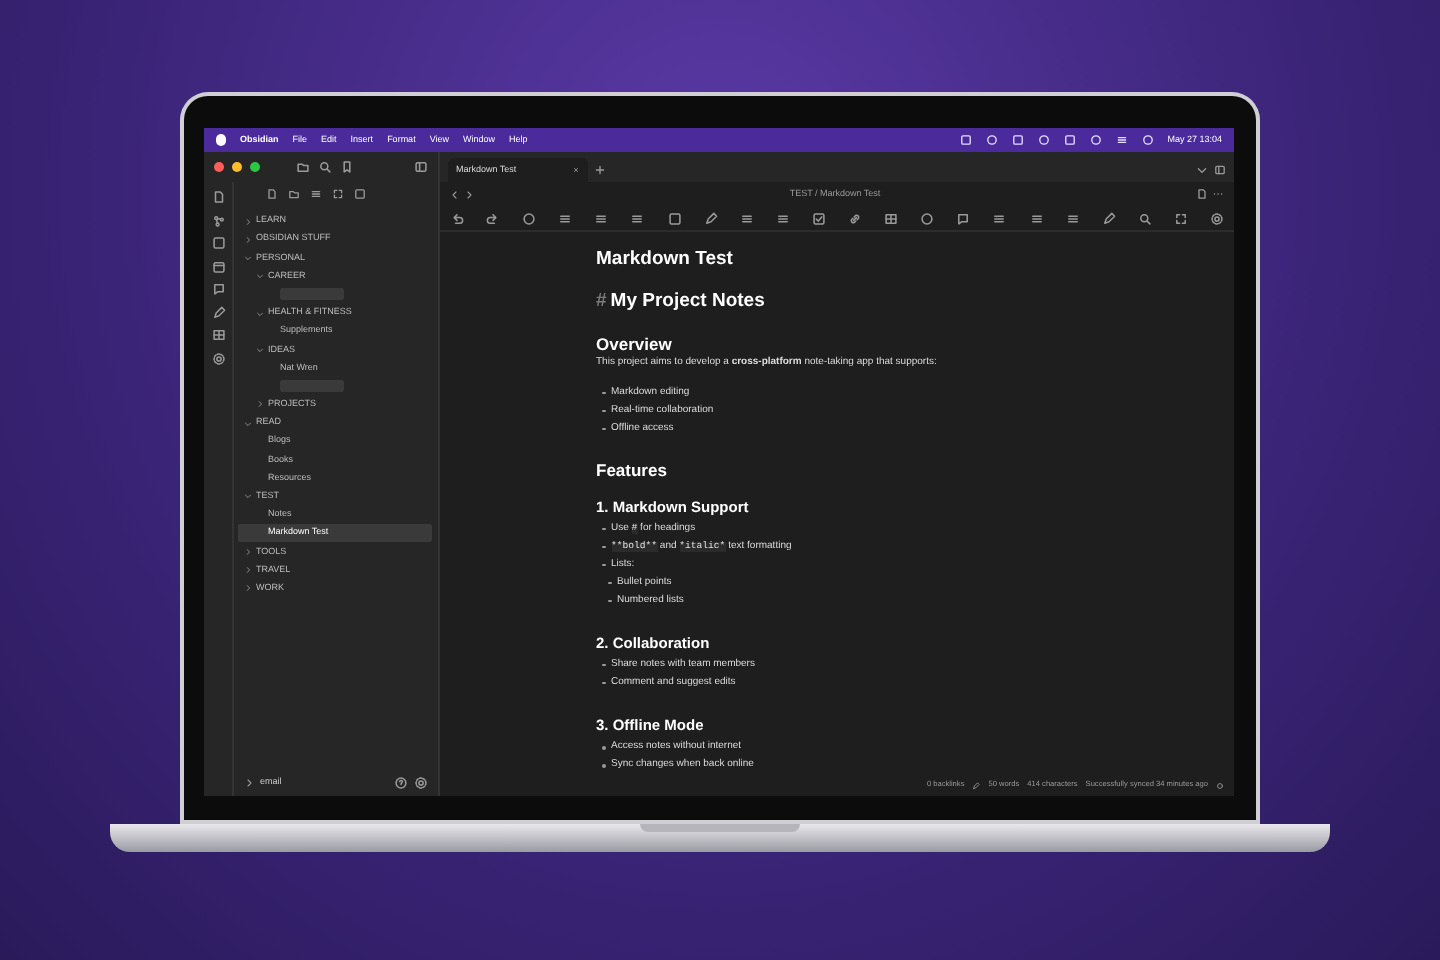 This screenshot has width=1440, height=960. What do you see at coordinates (601, 302) in the screenshot?
I see `heading-marker: #` at bounding box center [601, 302].